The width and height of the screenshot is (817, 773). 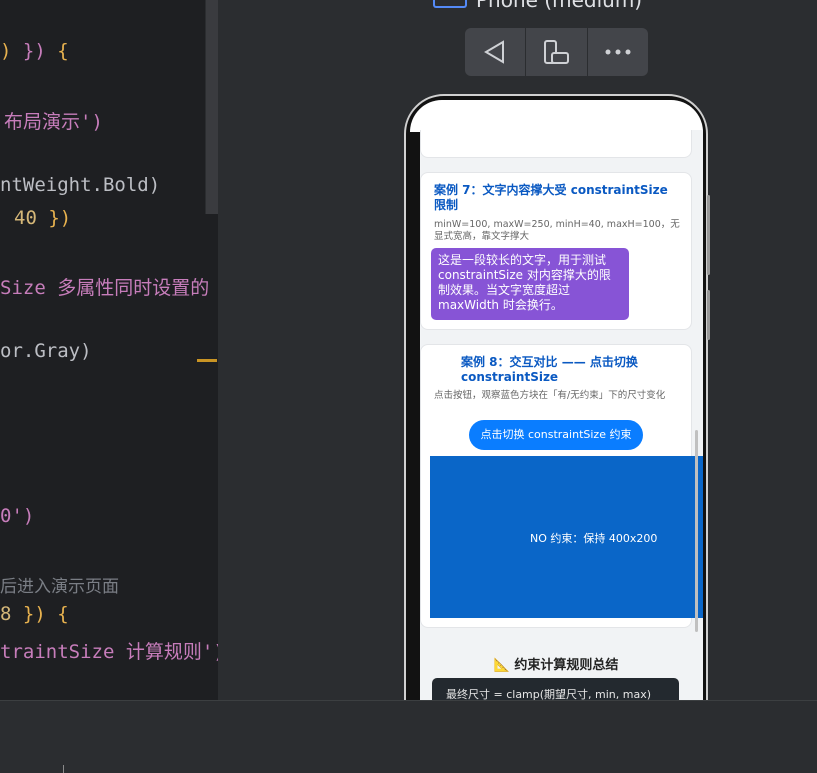 I want to click on card-summary: 📐 约束计算规则总结 最终尺寸 = clamp(期望尺寸, min, max), so click(x=556, y=671).